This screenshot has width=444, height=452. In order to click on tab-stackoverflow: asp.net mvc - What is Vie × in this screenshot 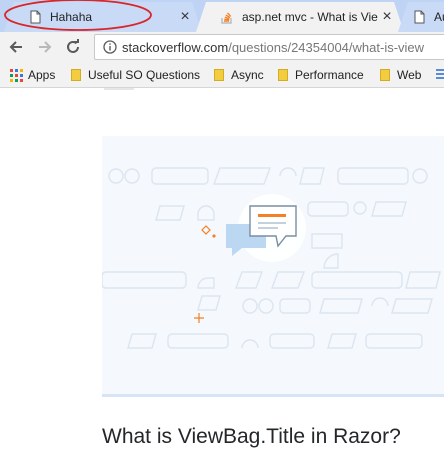, I will do `click(300, 17)`.